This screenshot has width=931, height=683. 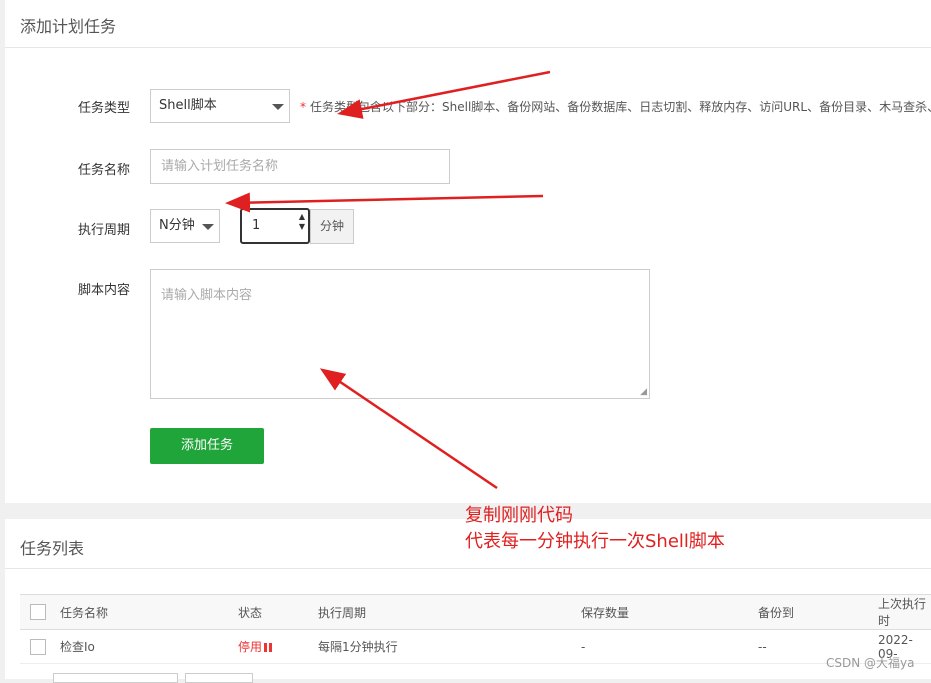 What do you see at coordinates (300, 166) in the screenshot?
I see `task-name-input: 请输入计划任务名称` at bounding box center [300, 166].